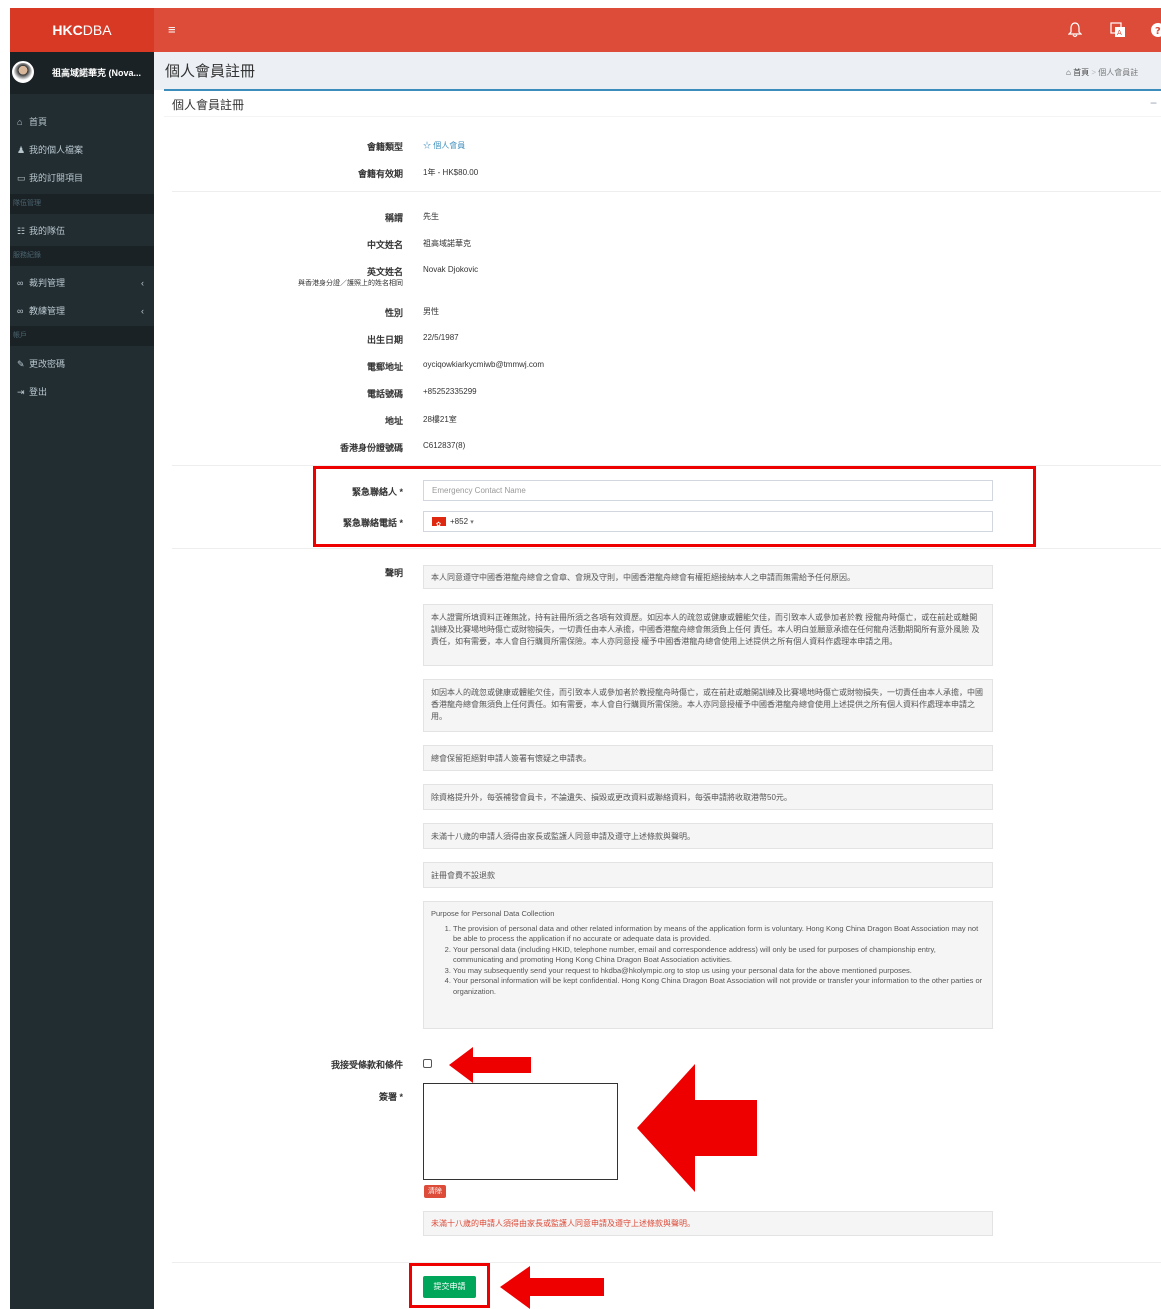  What do you see at coordinates (585, 30) in the screenshot?
I see `top-navbar` at bounding box center [585, 30].